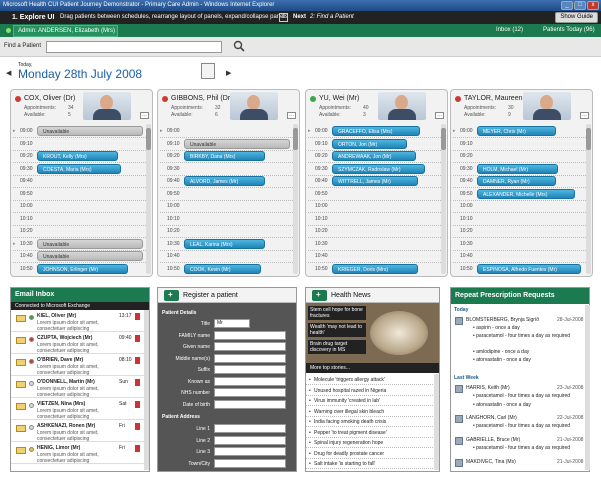  Describe the element at coordinates (369, 401) in the screenshot. I see `news-headline: Virus immunity 'created in lab'` at that location.